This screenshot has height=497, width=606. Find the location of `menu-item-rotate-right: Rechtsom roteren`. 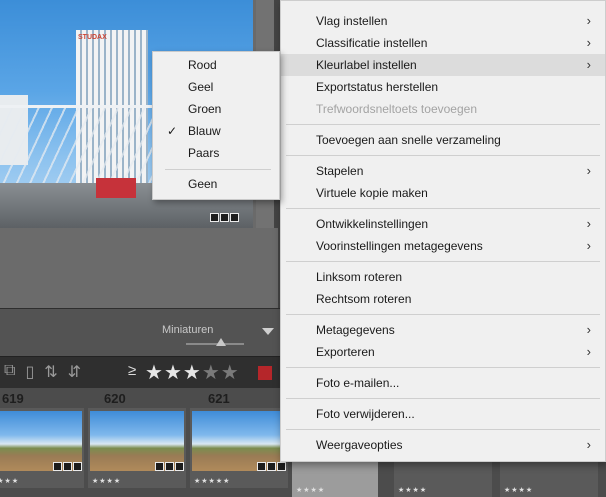

menu-item-rotate-right: Rechtsom roteren is located at coordinates (443, 299).